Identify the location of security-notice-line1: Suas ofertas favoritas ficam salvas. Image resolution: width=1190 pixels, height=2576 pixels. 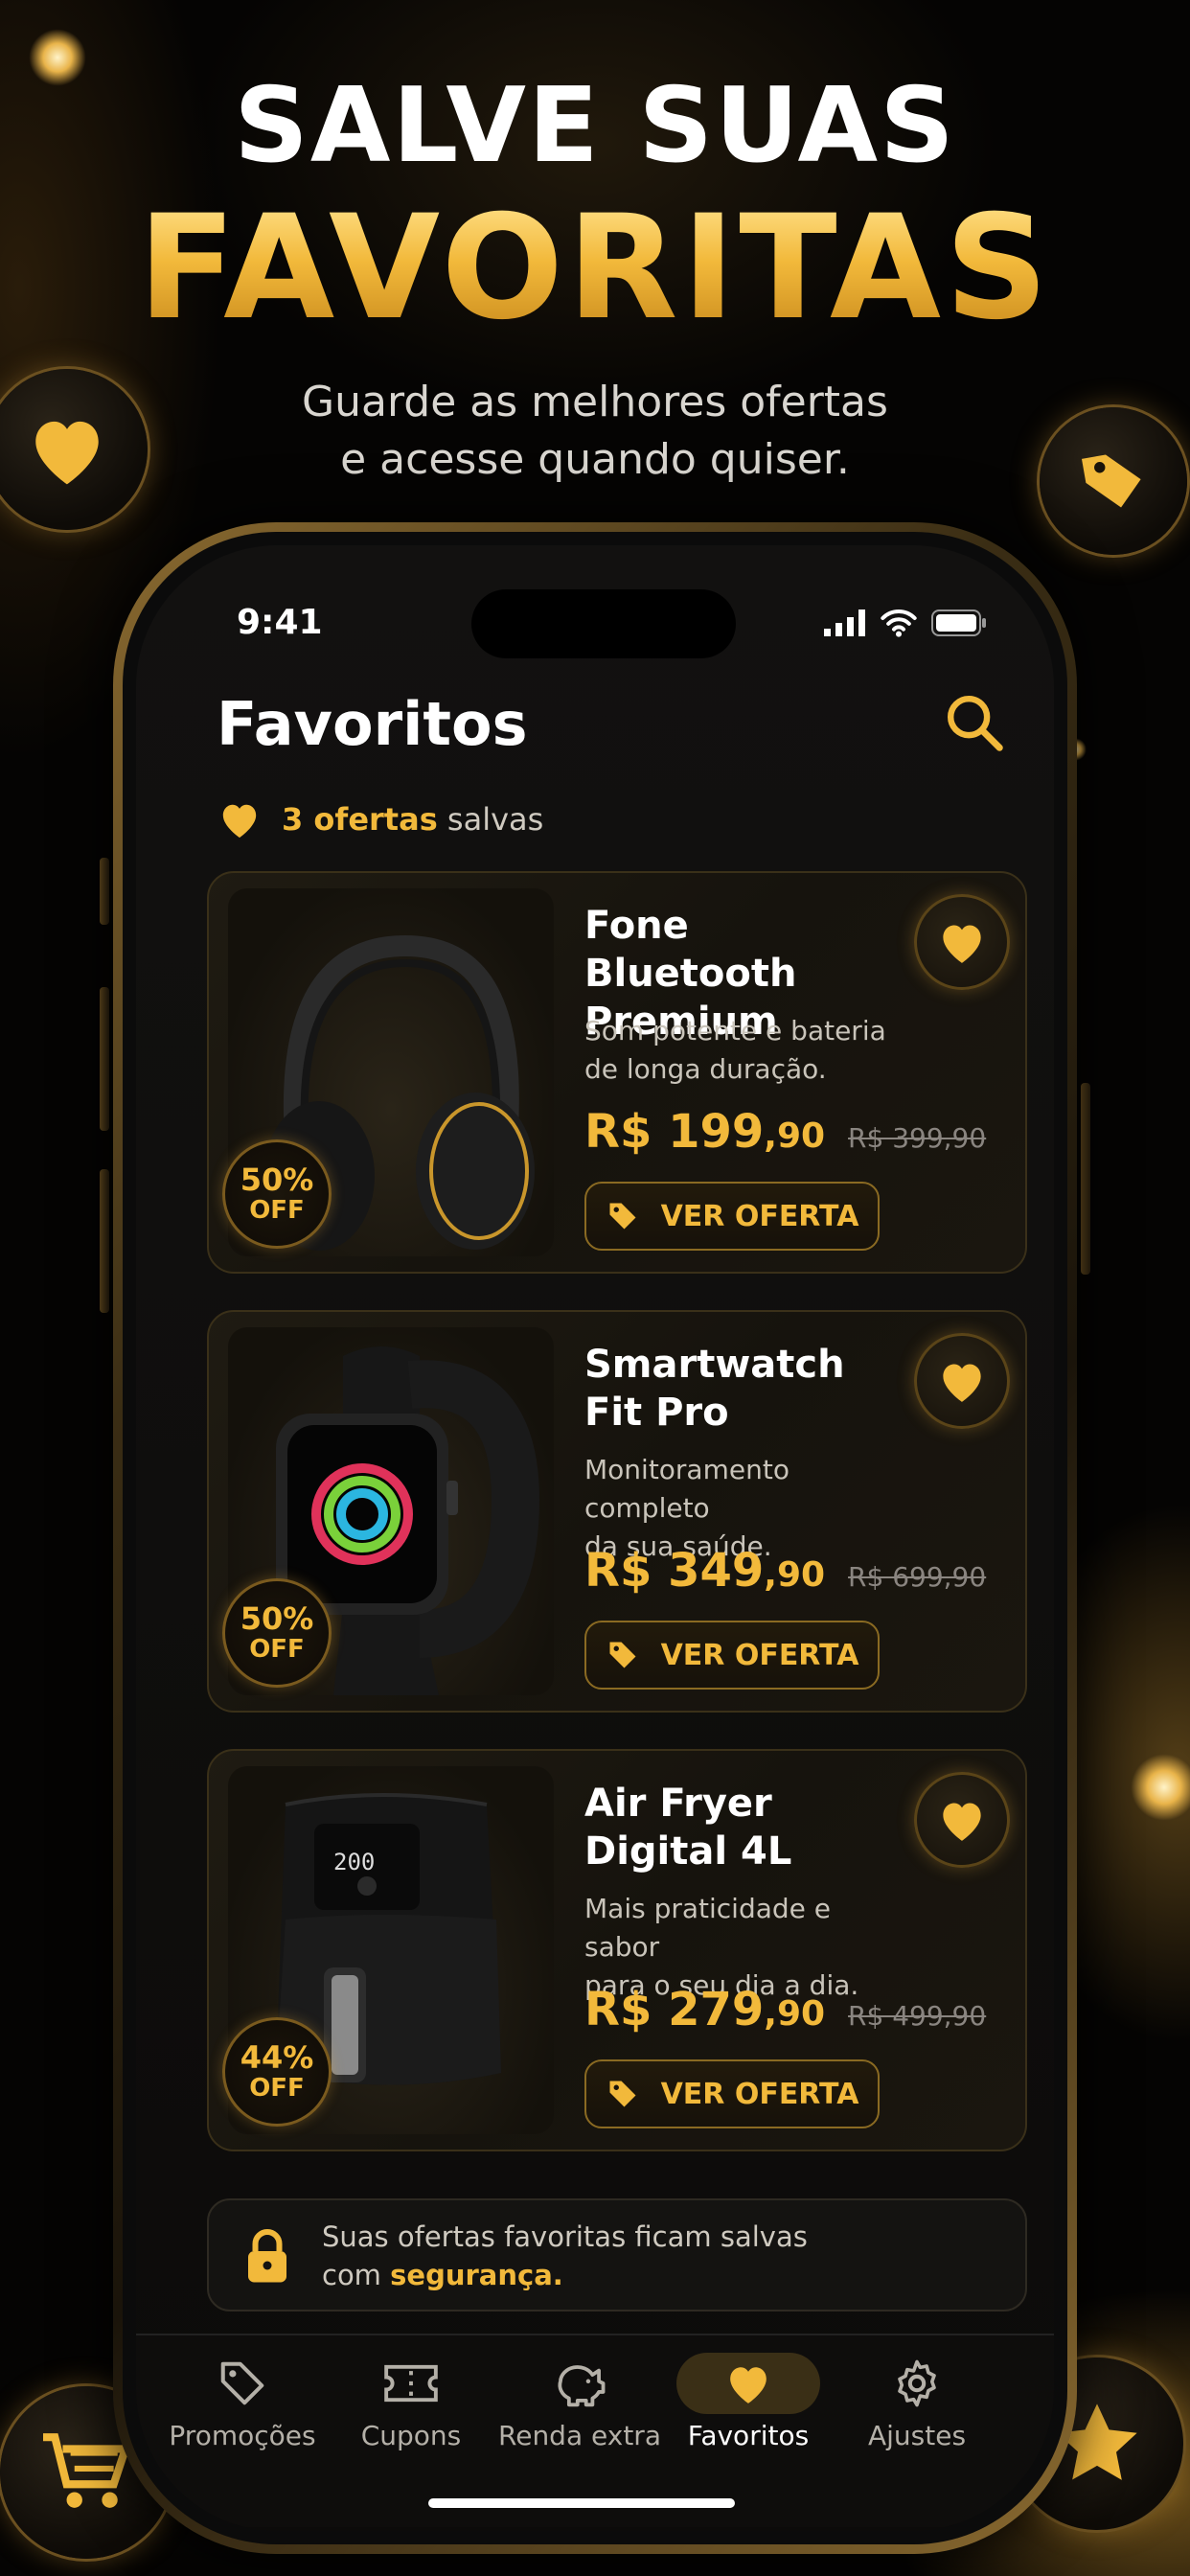
(565, 2236).